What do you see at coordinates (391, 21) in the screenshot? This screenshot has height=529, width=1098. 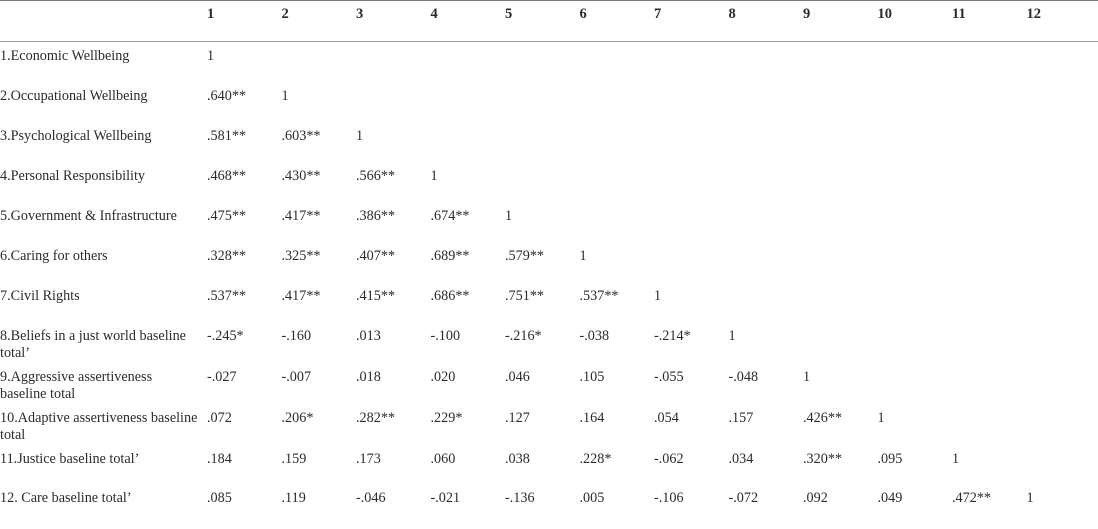 I see `column-header-3: 3` at bounding box center [391, 21].